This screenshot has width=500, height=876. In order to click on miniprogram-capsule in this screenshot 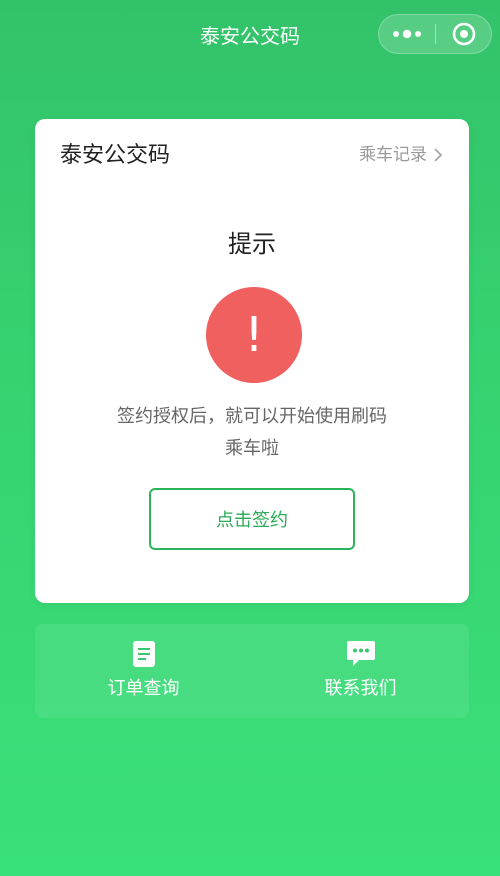, I will do `click(435, 34)`.